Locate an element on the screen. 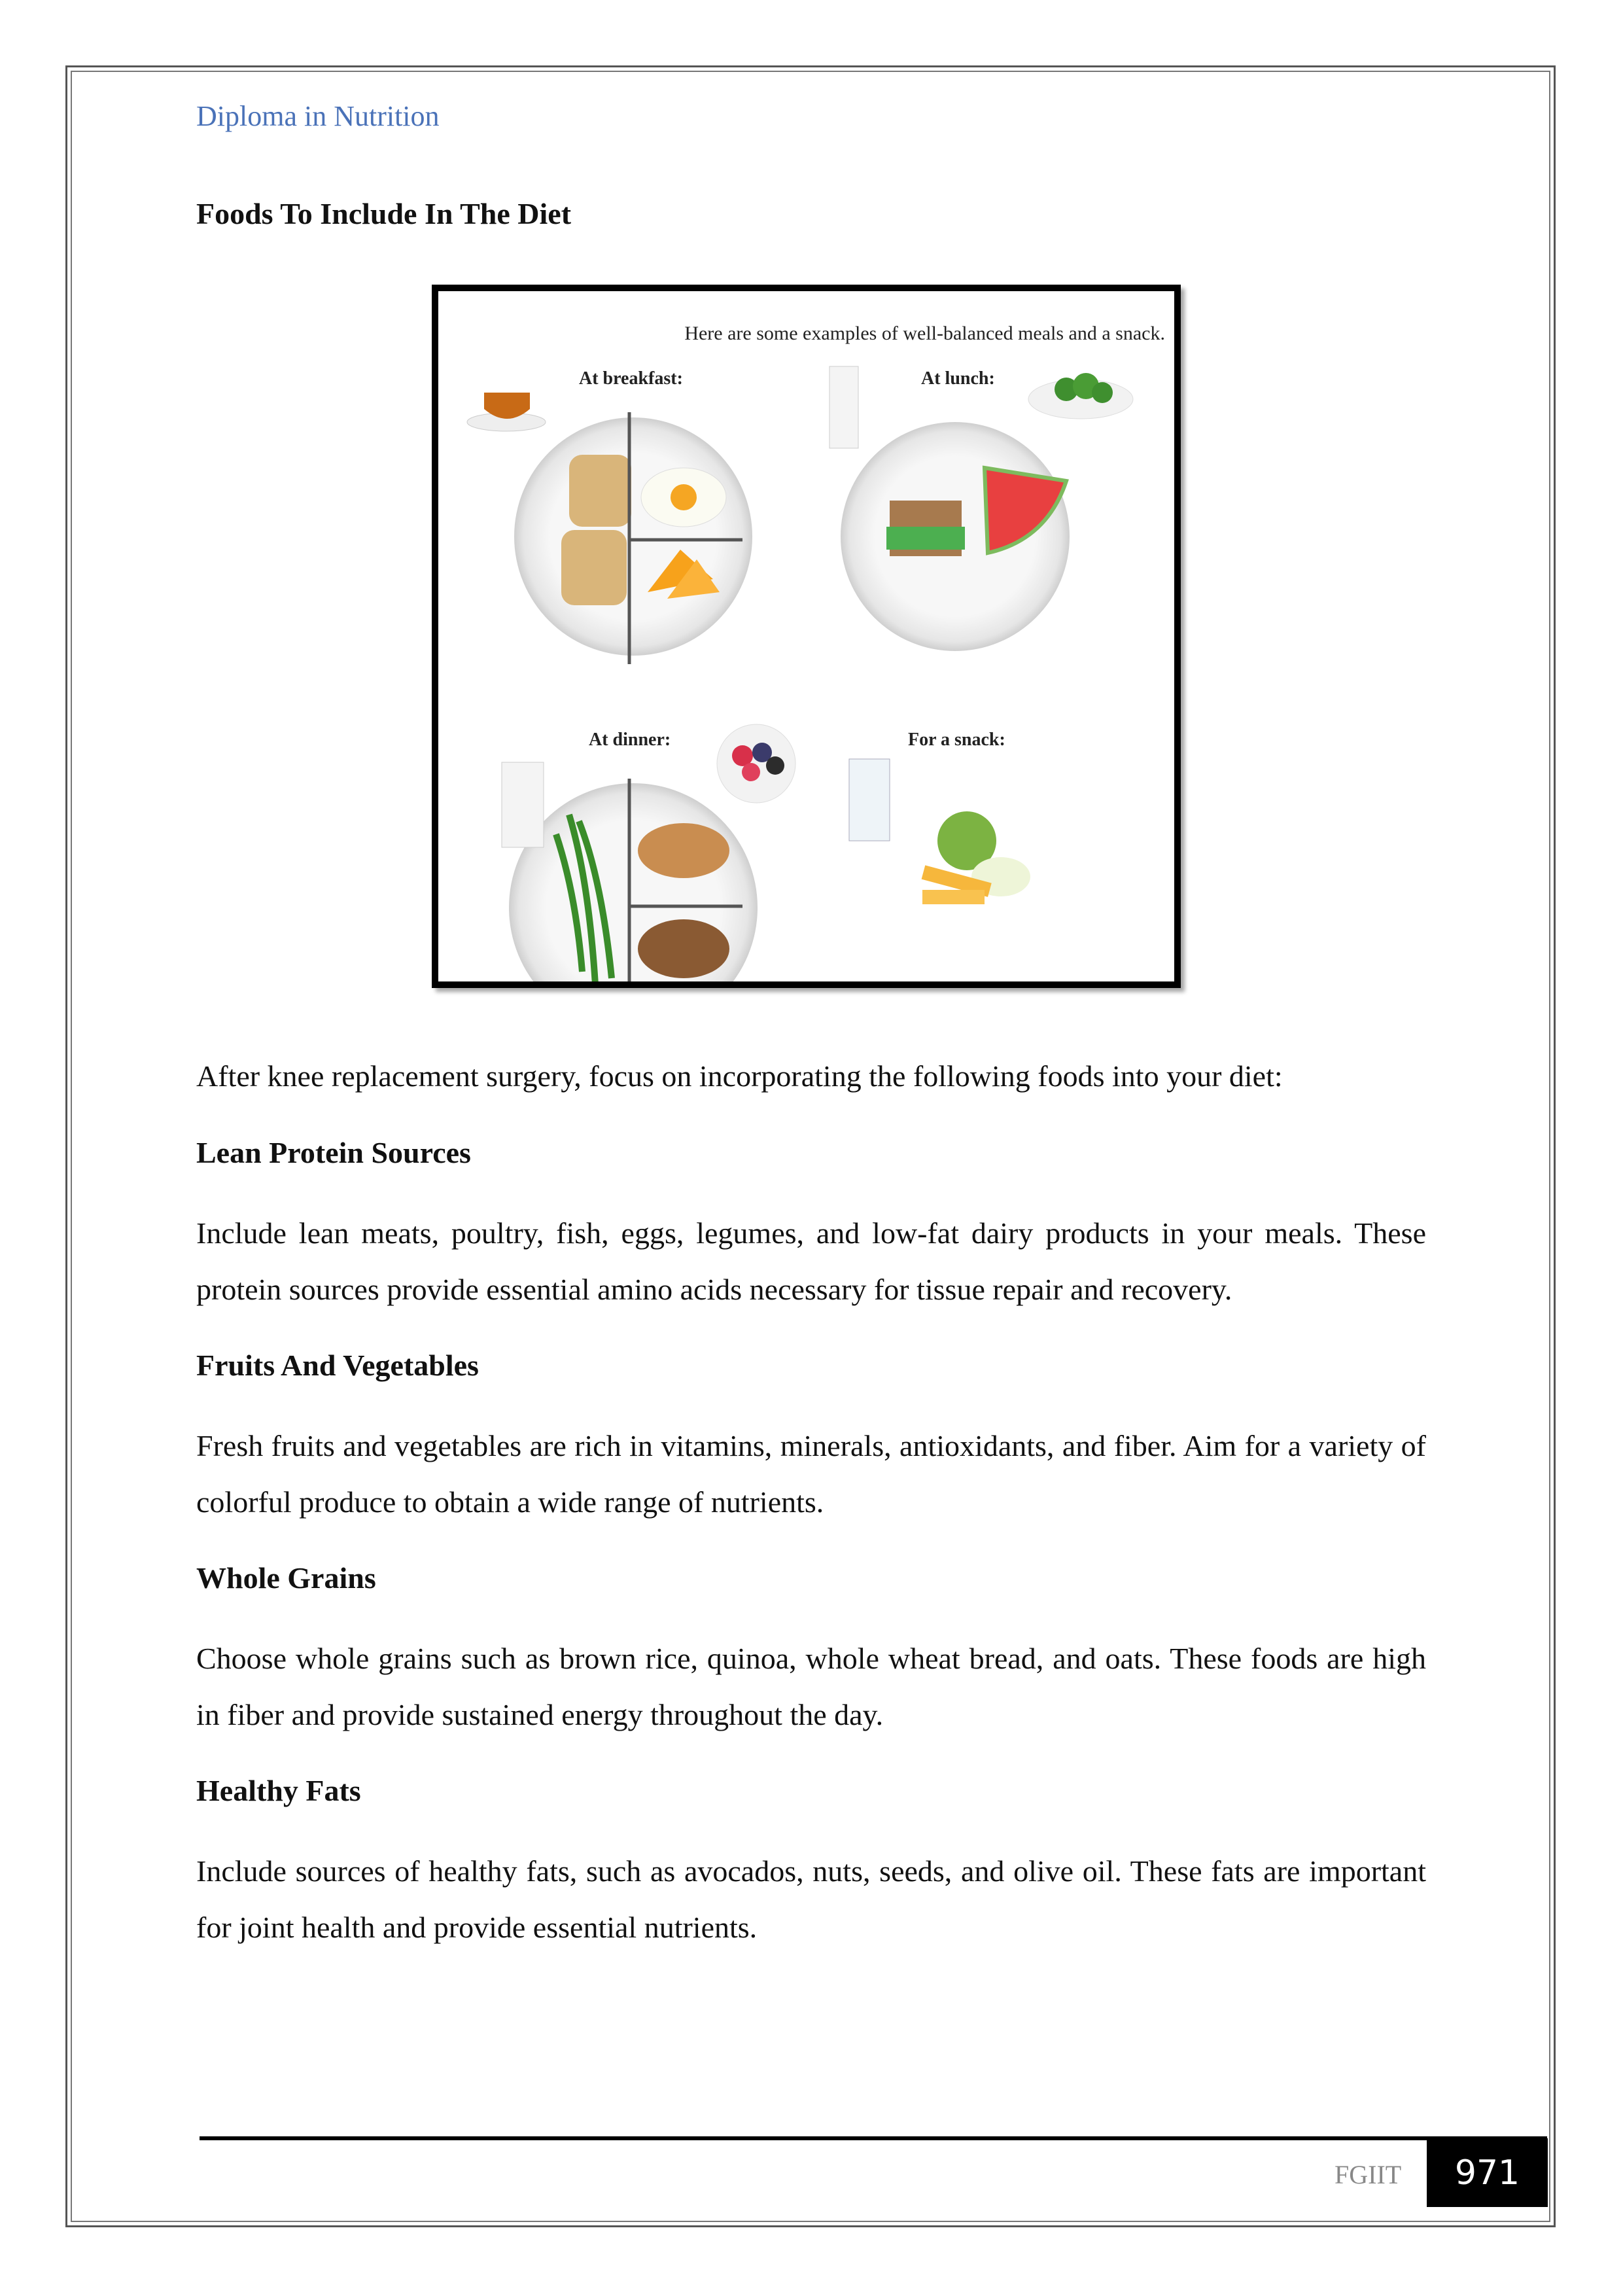  page-title: Foods To Include In The Diet is located at coordinates (384, 213).